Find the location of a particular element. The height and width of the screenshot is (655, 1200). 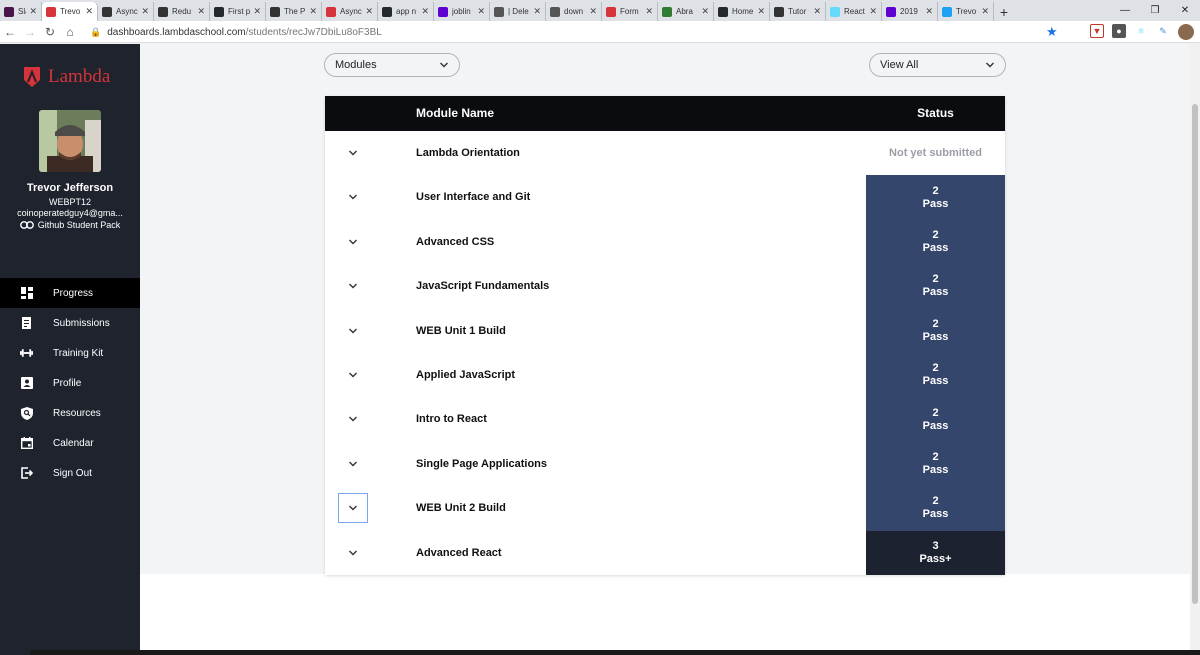

browser-tab: React ✕ is located at coordinates (854, 11).